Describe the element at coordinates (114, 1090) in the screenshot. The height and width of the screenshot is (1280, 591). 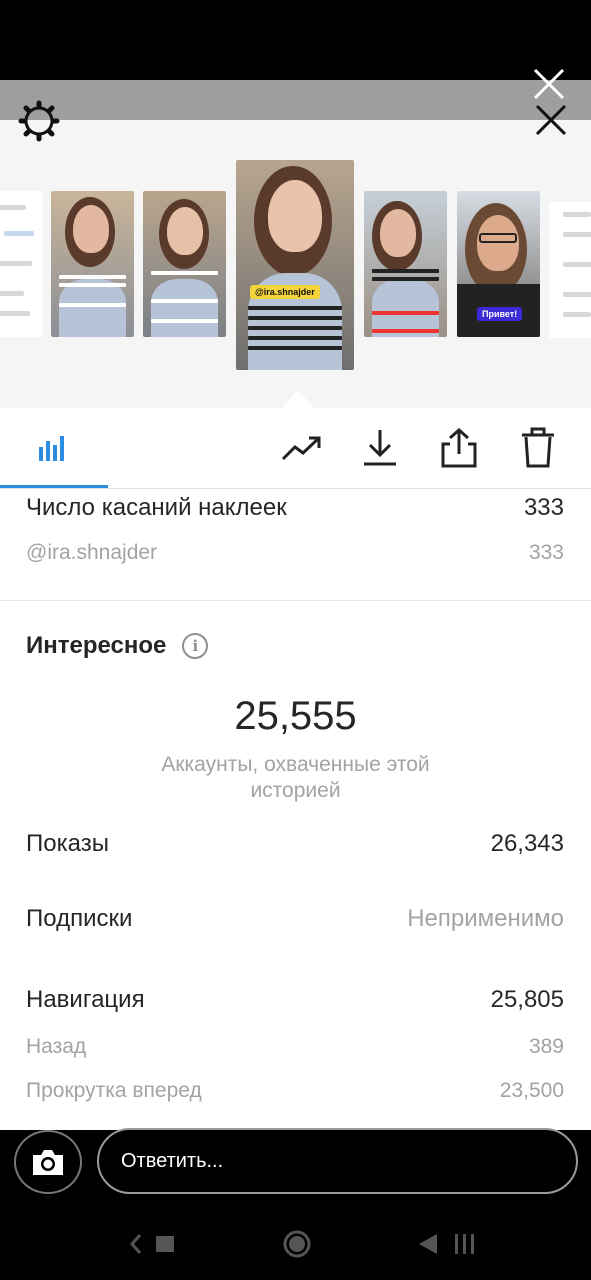
I see `forward-label: Прокрутка вперед` at that location.